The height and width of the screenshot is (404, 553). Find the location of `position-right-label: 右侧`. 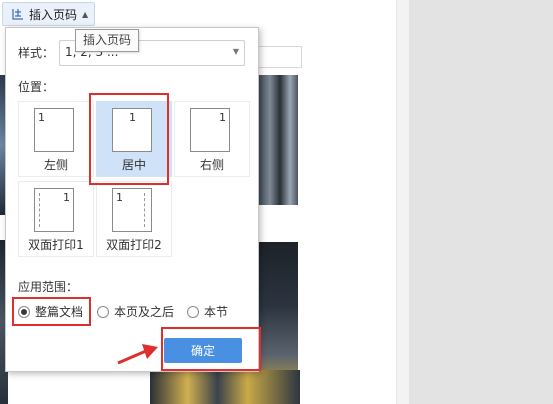

position-right-label: 右侧 is located at coordinates (211, 165).